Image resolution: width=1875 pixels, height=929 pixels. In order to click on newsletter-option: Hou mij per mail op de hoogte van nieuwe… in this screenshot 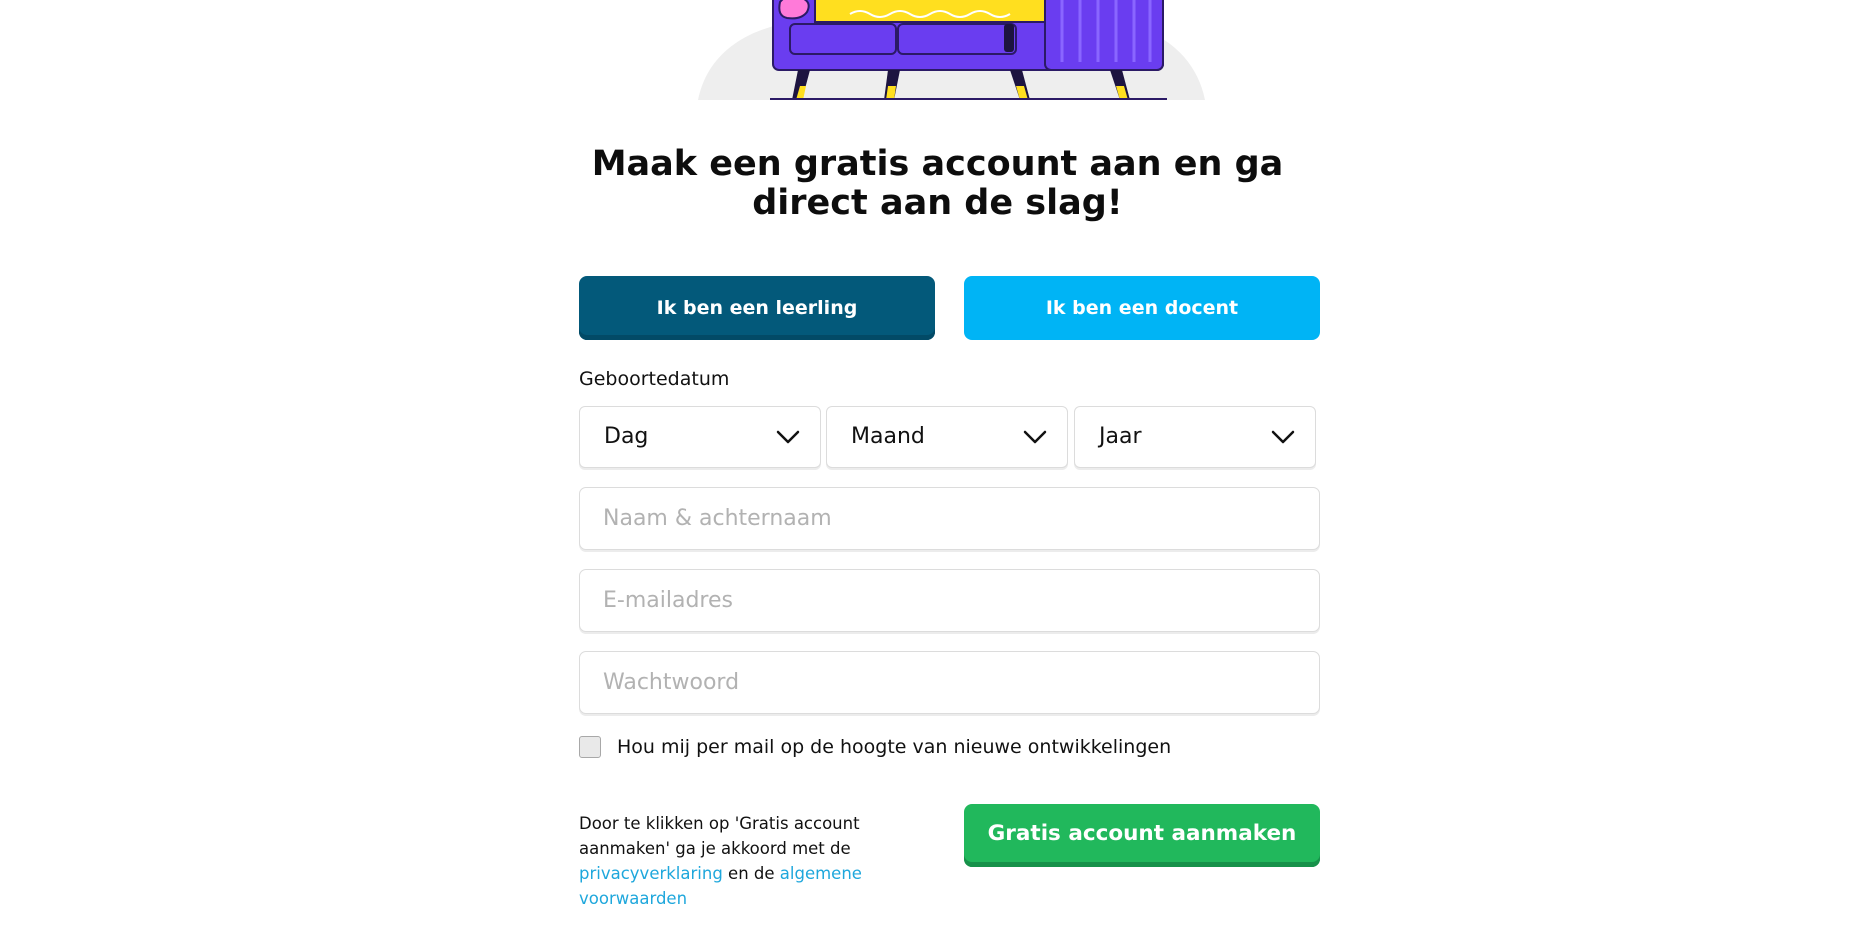, I will do `click(875, 747)`.